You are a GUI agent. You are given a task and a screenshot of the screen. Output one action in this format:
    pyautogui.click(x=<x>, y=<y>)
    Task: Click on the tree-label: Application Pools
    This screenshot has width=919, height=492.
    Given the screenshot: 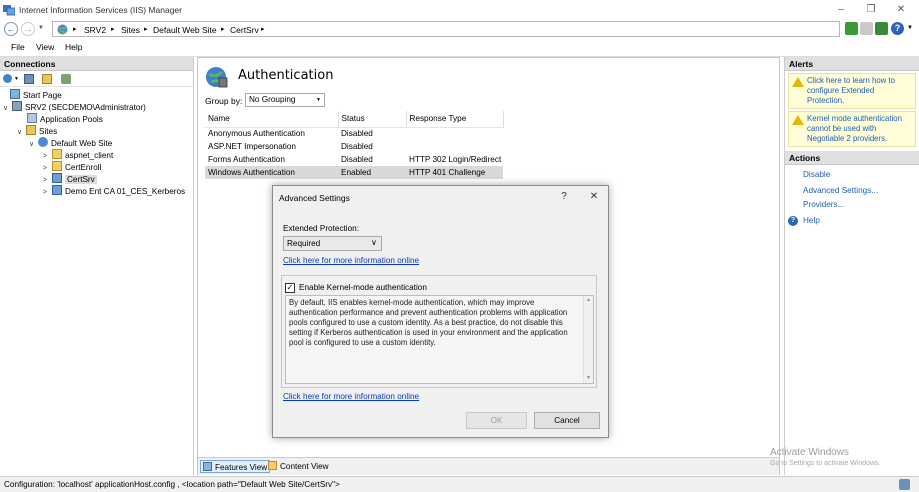 What is the action you would take?
    pyautogui.click(x=71, y=119)
    